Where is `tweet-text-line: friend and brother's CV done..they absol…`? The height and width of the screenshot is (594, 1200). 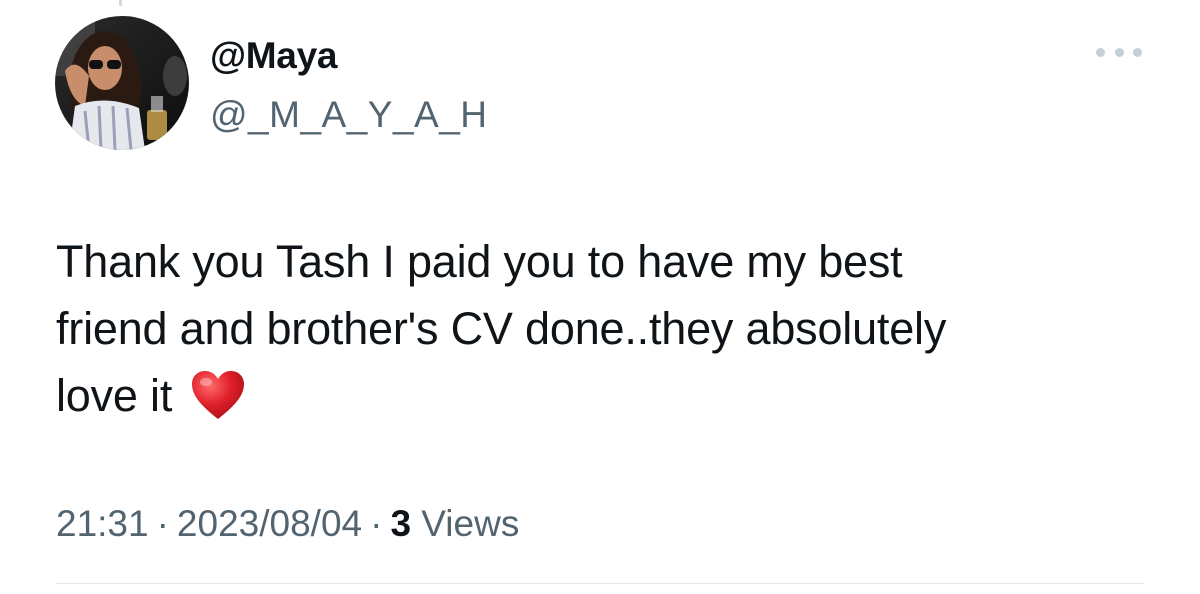
tweet-text-line: friend and brother's CV done..they absol… is located at coordinates (501, 328).